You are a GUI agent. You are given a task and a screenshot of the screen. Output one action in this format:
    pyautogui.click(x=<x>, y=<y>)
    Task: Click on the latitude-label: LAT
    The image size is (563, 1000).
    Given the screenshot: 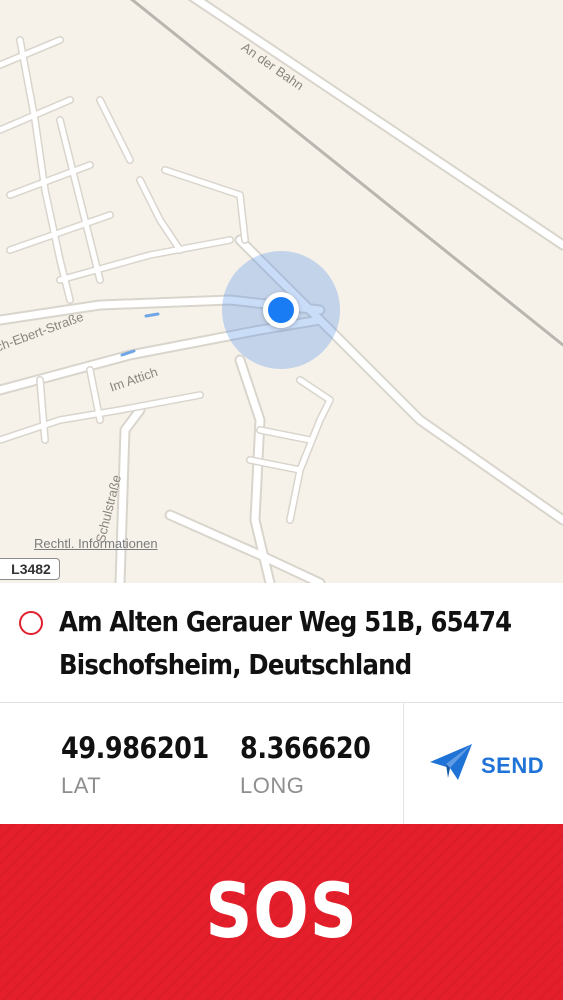 What is the action you would take?
    pyautogui.click(x=81, y=785)
    